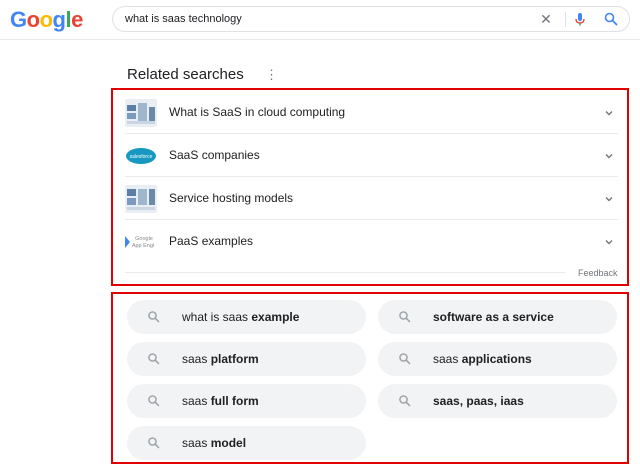  I want to click on feedback-link: Feedback, so click(598, 273).